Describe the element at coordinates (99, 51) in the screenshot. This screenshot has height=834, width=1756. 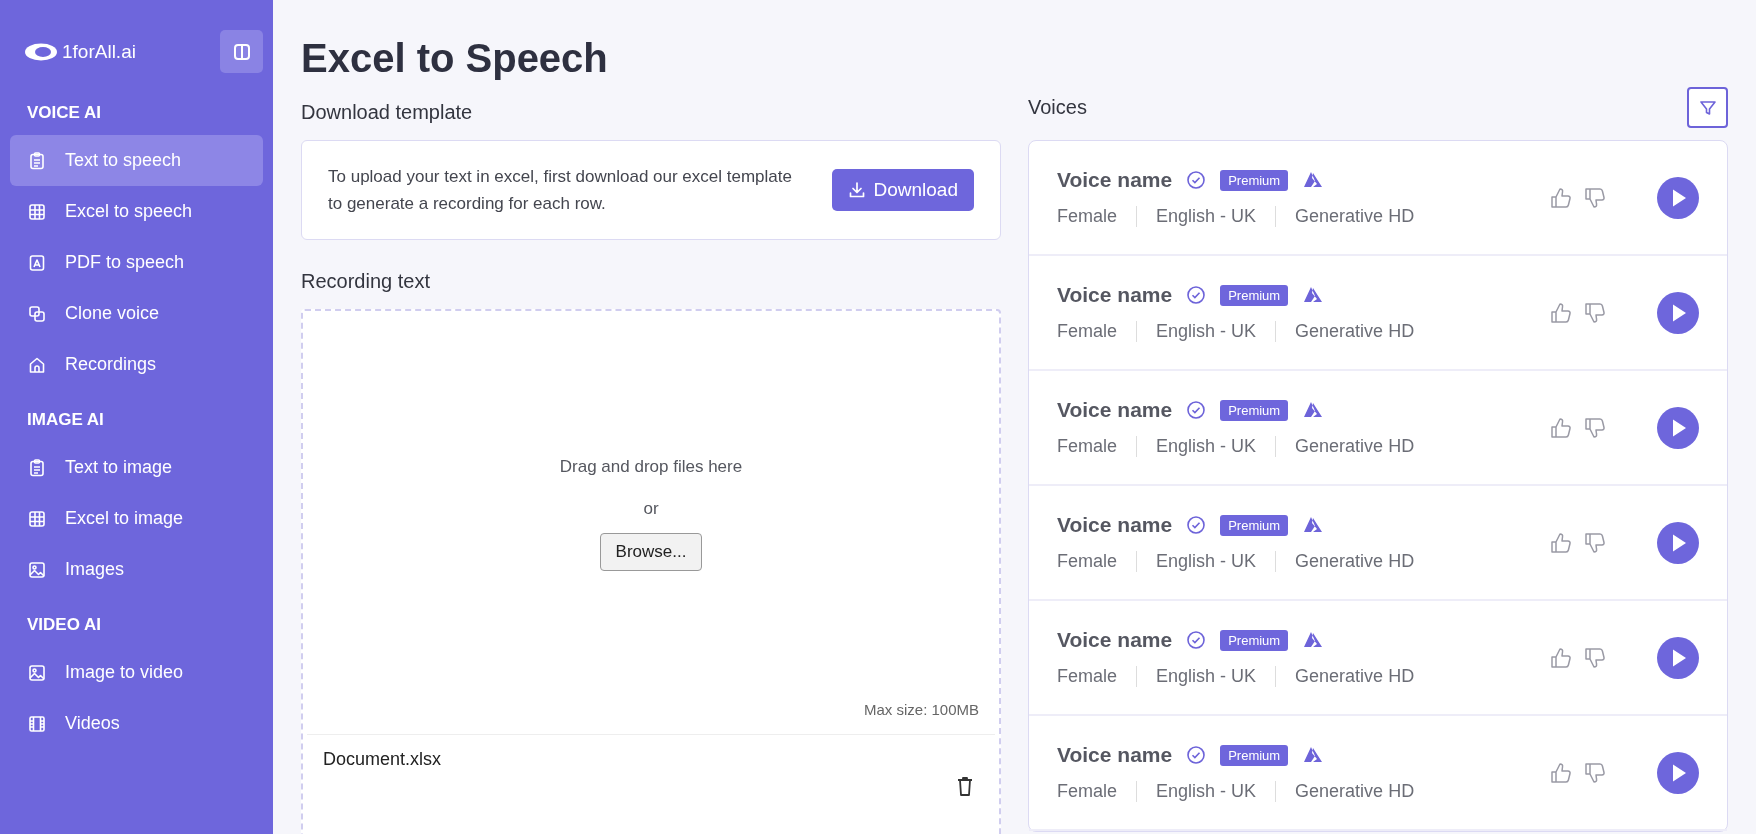
I see `logo-text: 1forAll.ai` at that location.